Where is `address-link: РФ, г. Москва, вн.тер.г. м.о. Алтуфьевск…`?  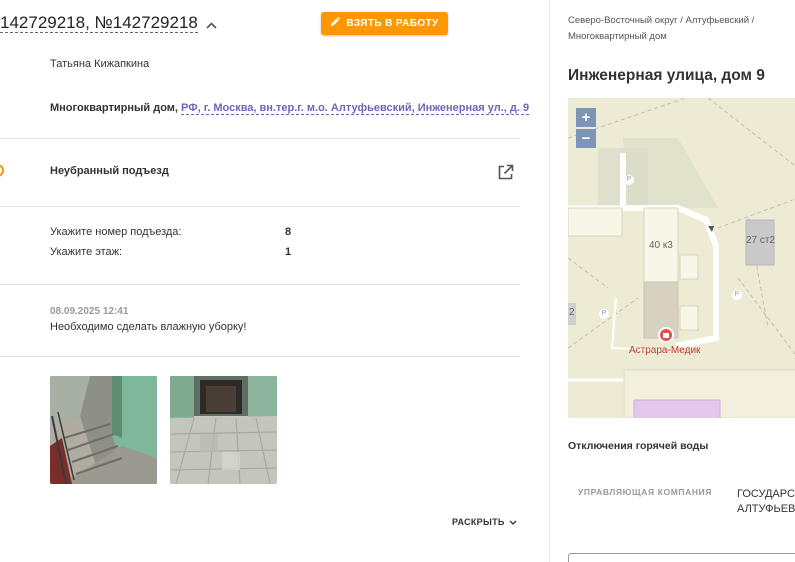 address-link: РФ, г. Москва, вн.тер.г. м.о. Алтуфьевск… is located at coordinates (355, 108).